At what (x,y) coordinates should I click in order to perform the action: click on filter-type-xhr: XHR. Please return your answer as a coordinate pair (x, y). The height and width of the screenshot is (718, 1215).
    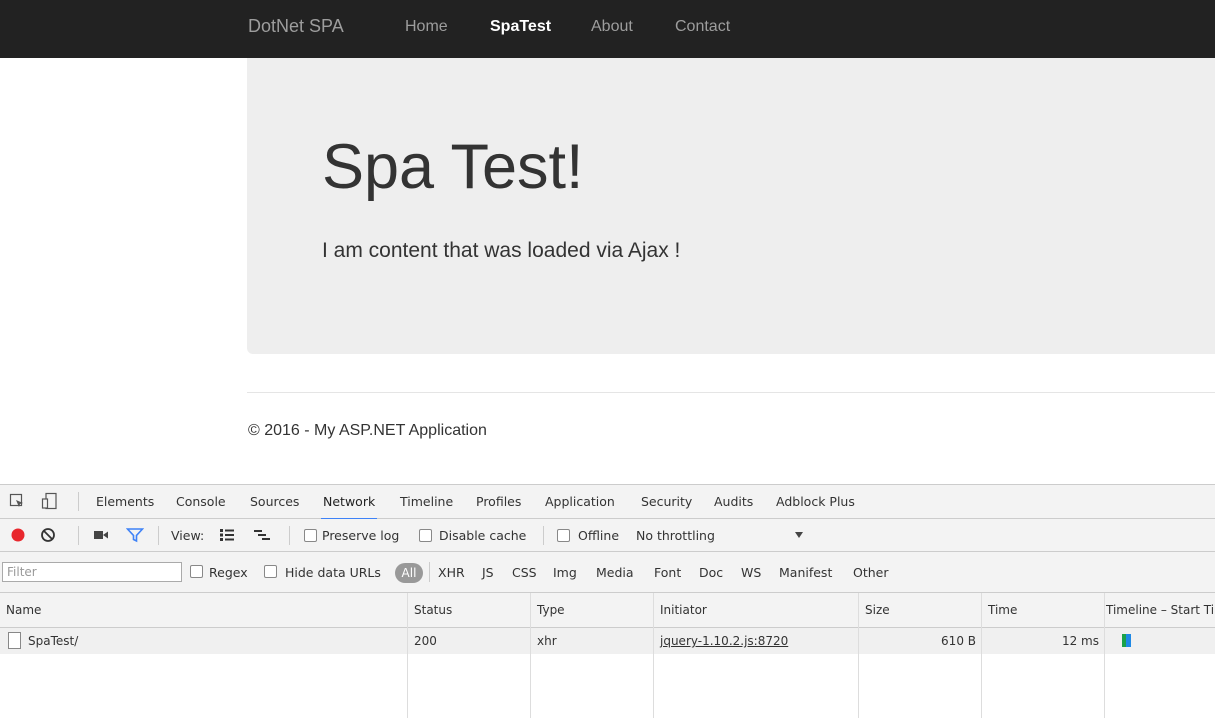
    Looking at the image, I should click on (451, 572).